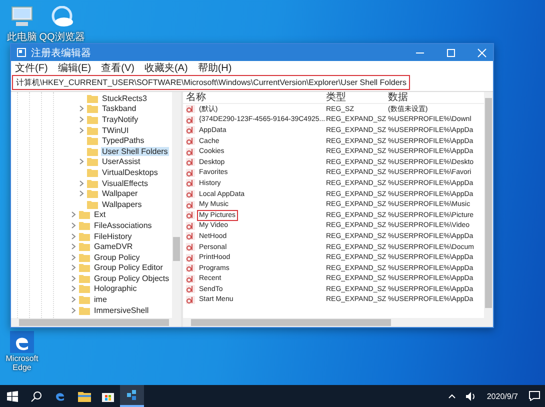 This screenshot has height=407, width=545. Describe the element at coordinates (166, 67) in the screenshot. I see `menu-item: 收藏夹(A)` at that location.